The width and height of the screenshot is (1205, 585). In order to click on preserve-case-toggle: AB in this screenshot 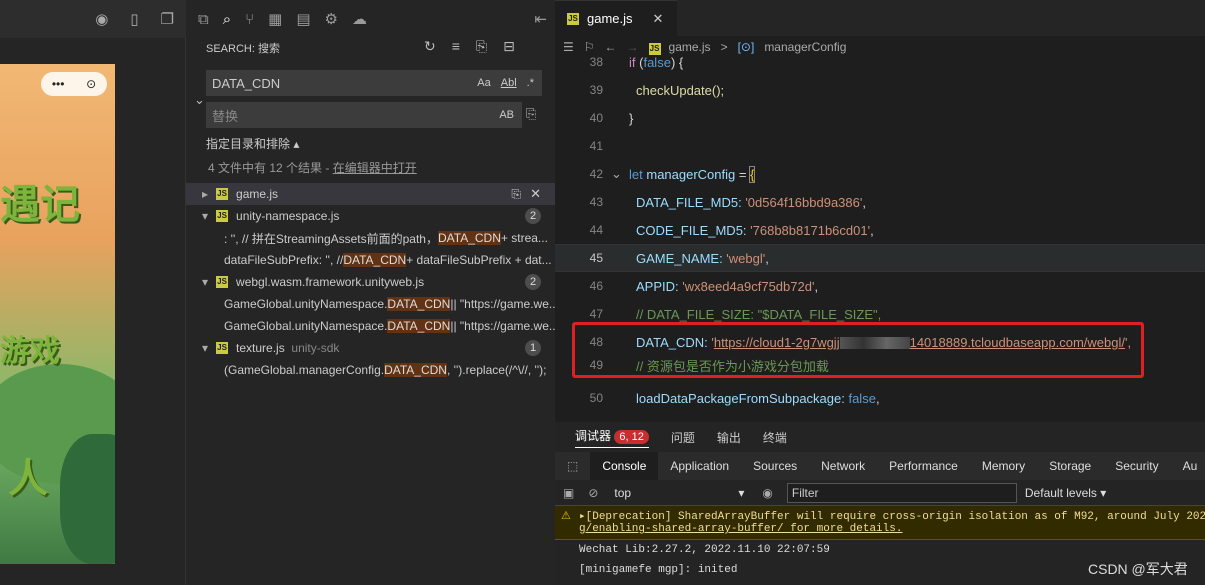, I will do `click(506, 115)`.